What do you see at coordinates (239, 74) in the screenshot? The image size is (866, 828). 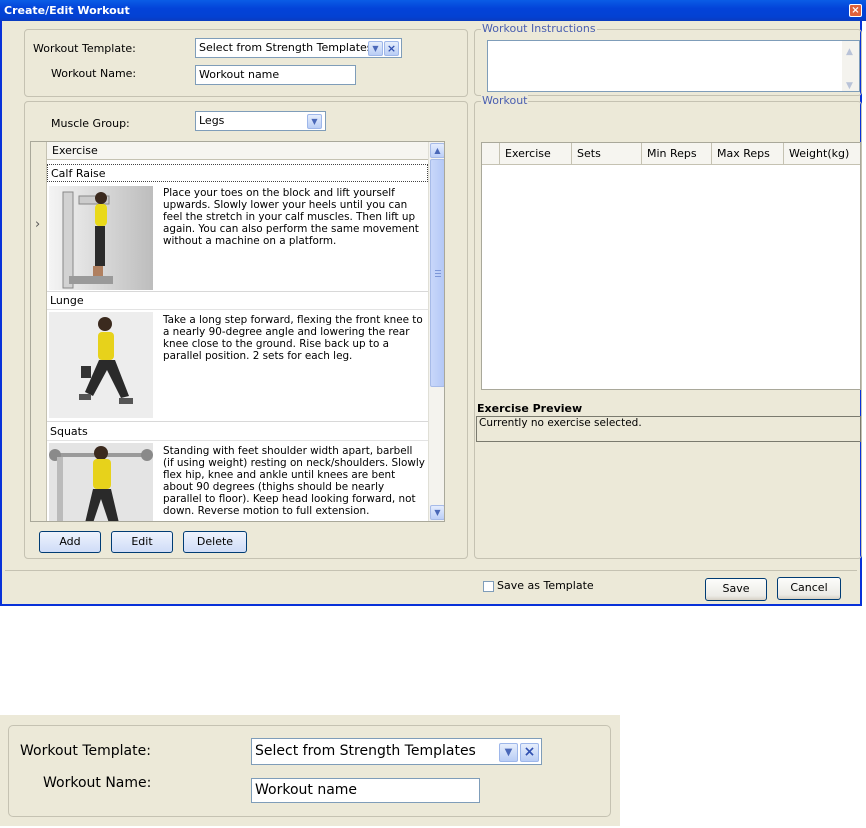 I see `workout-name-value: Workout name` at bounding box center [239, 74].